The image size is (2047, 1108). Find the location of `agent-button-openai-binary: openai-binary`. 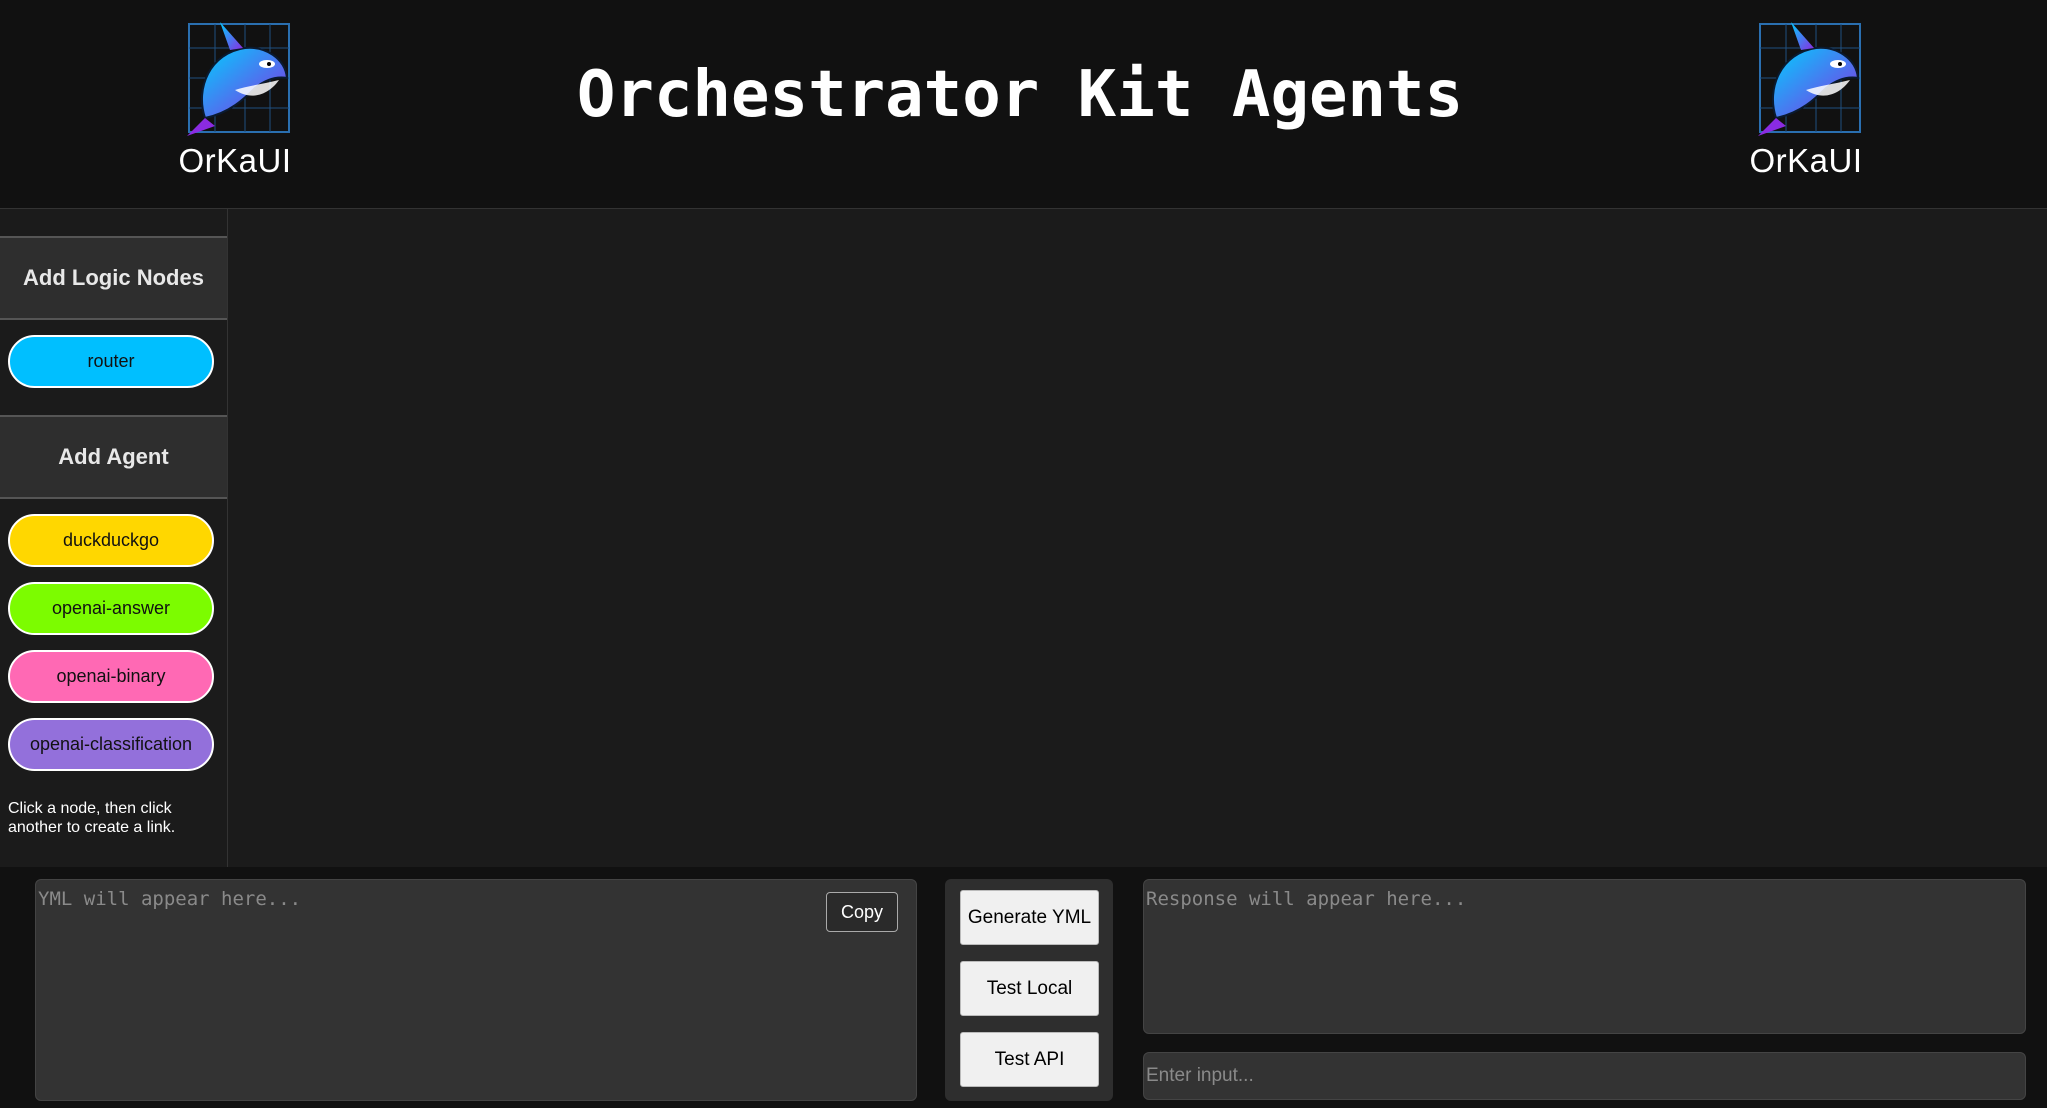

agent-button-openai-binary: openai-binary is located at coordinates (111, 676).